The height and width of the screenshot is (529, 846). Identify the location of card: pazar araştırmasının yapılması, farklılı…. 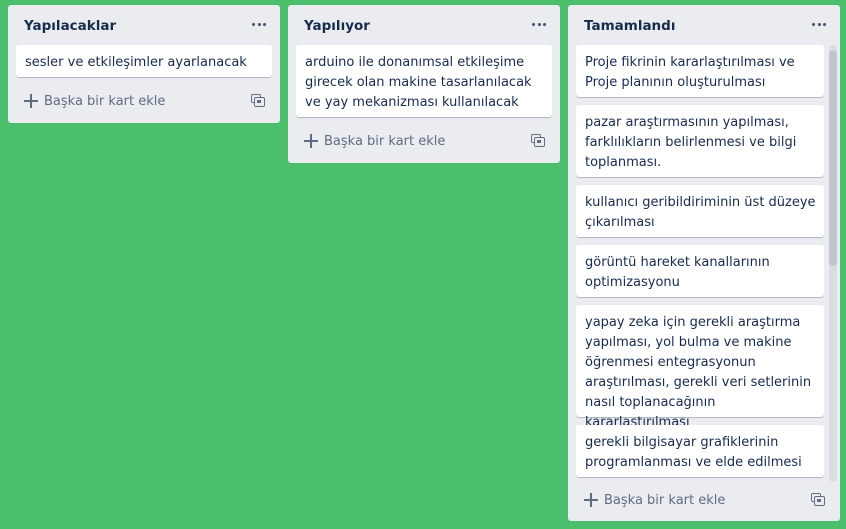
(700, 141).